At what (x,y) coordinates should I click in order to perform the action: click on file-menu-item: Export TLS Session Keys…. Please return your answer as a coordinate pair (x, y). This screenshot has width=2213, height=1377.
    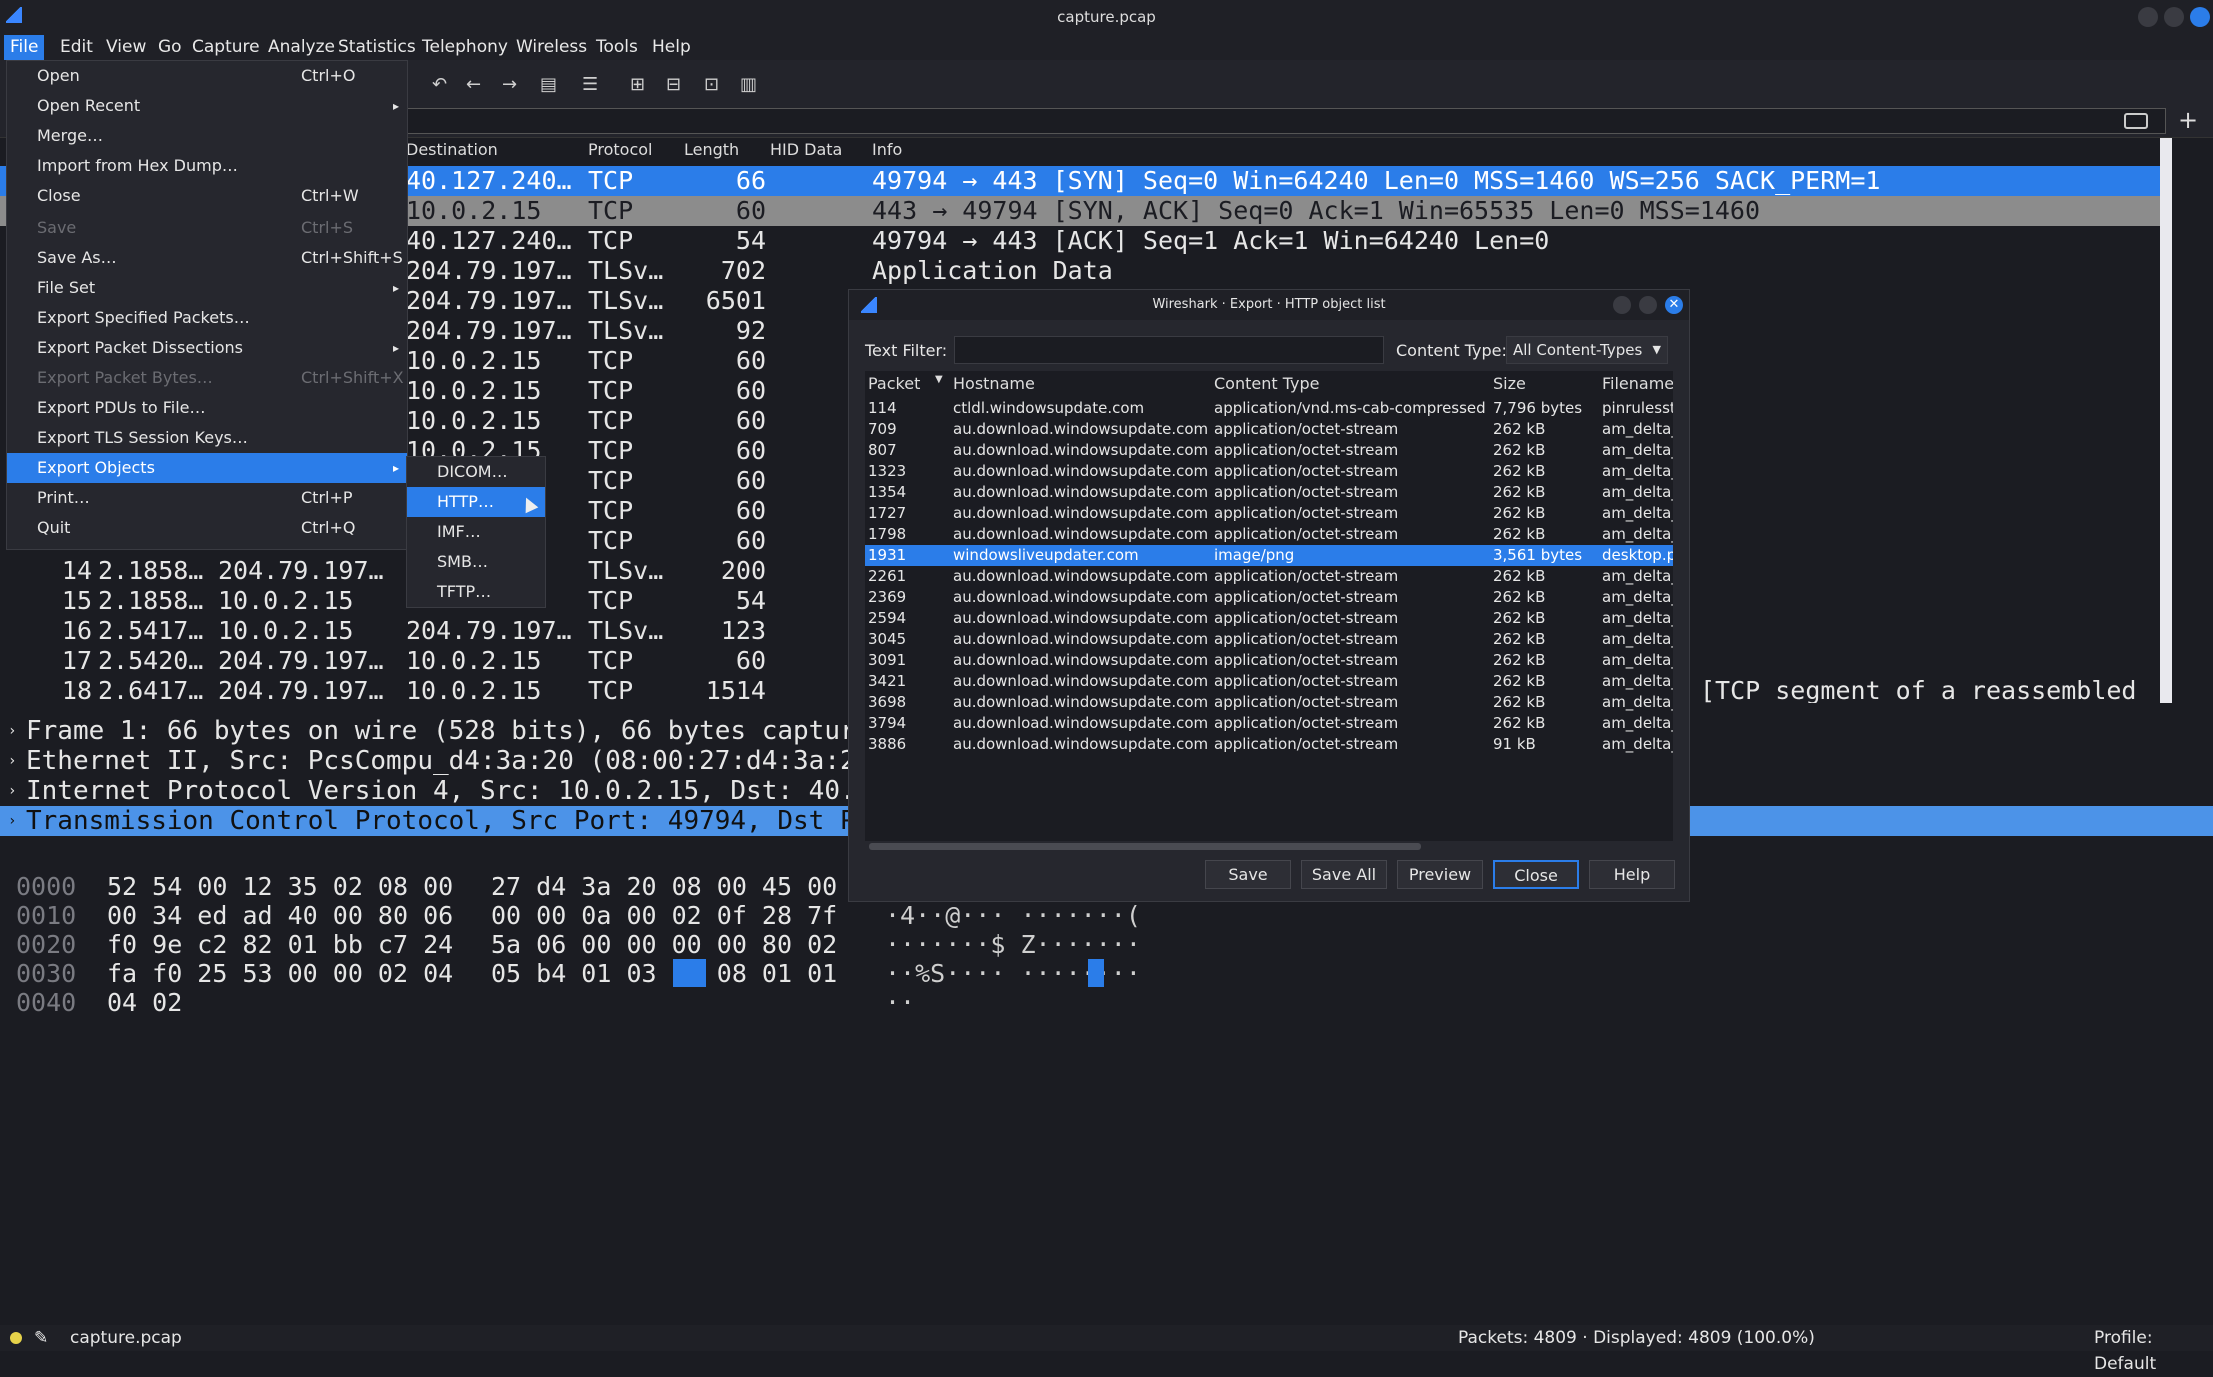
    Looking at the image, I should click on (207, 438).